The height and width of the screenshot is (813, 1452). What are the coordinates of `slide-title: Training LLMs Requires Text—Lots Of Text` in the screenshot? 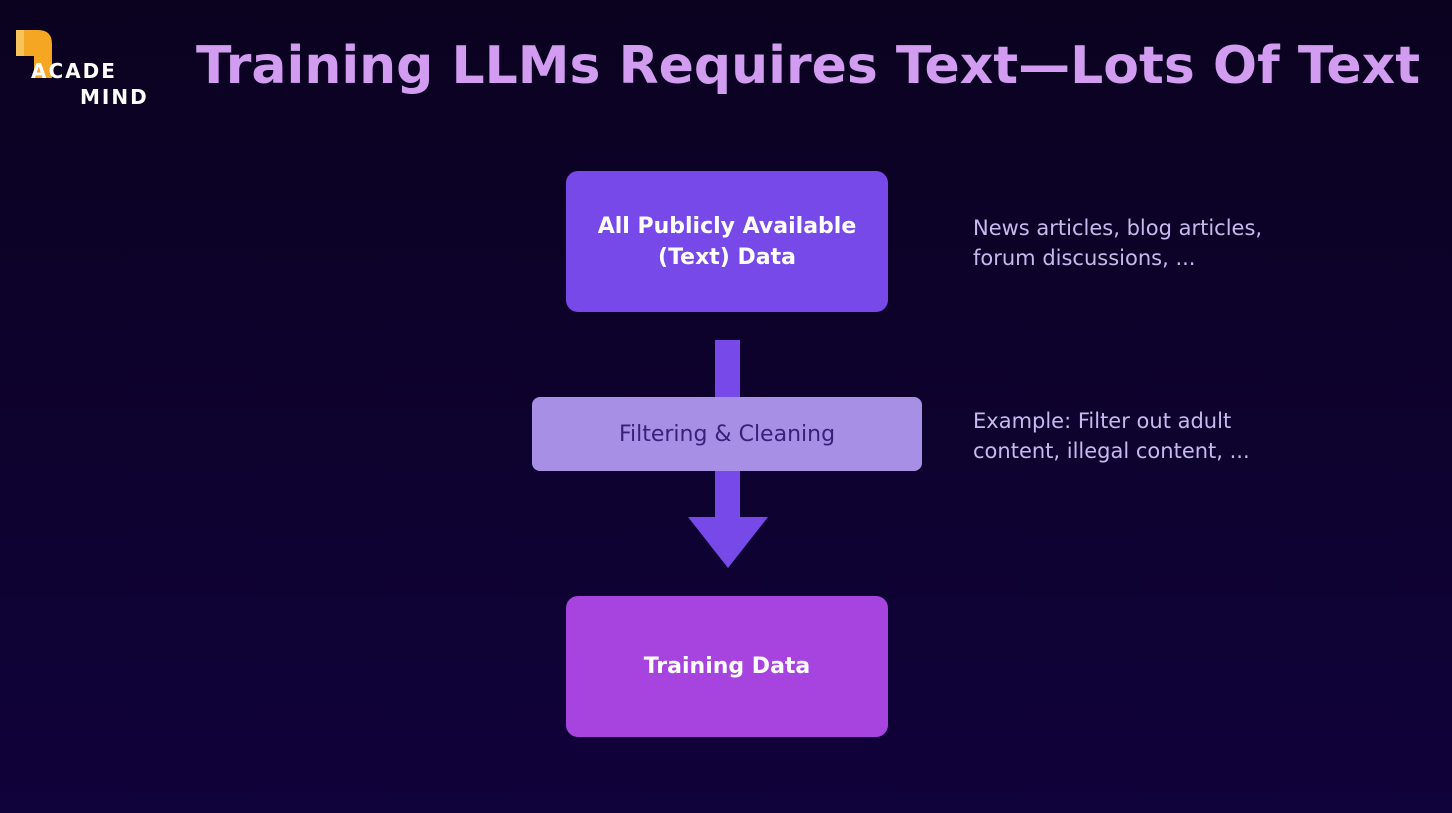 It's located at (808, 66).